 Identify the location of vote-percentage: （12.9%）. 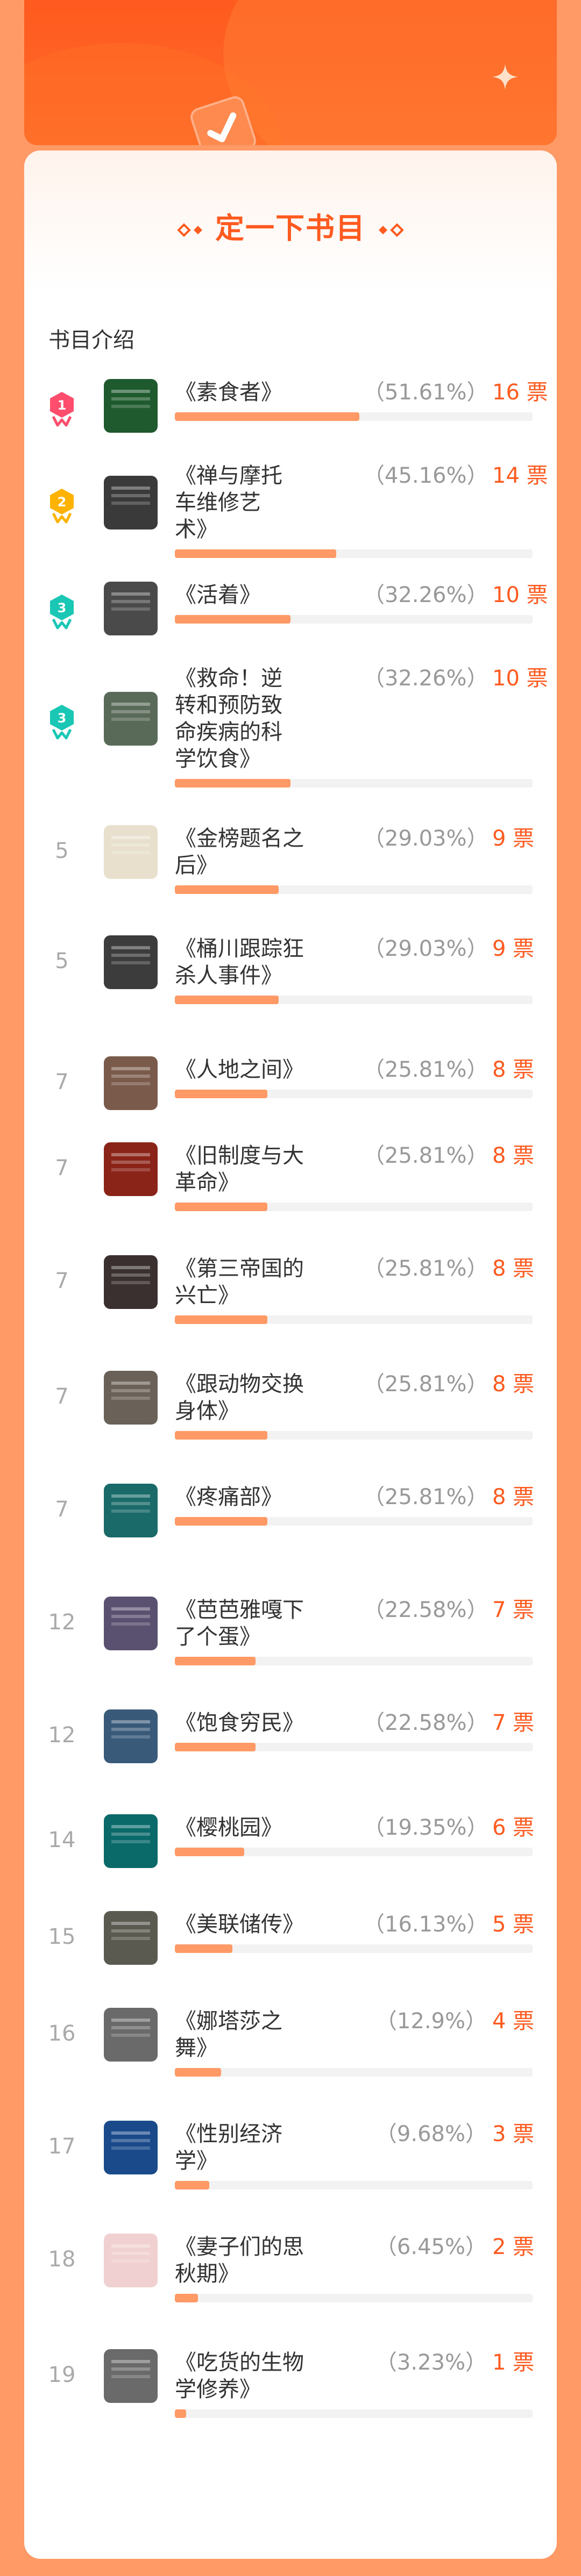
(431, 2021).